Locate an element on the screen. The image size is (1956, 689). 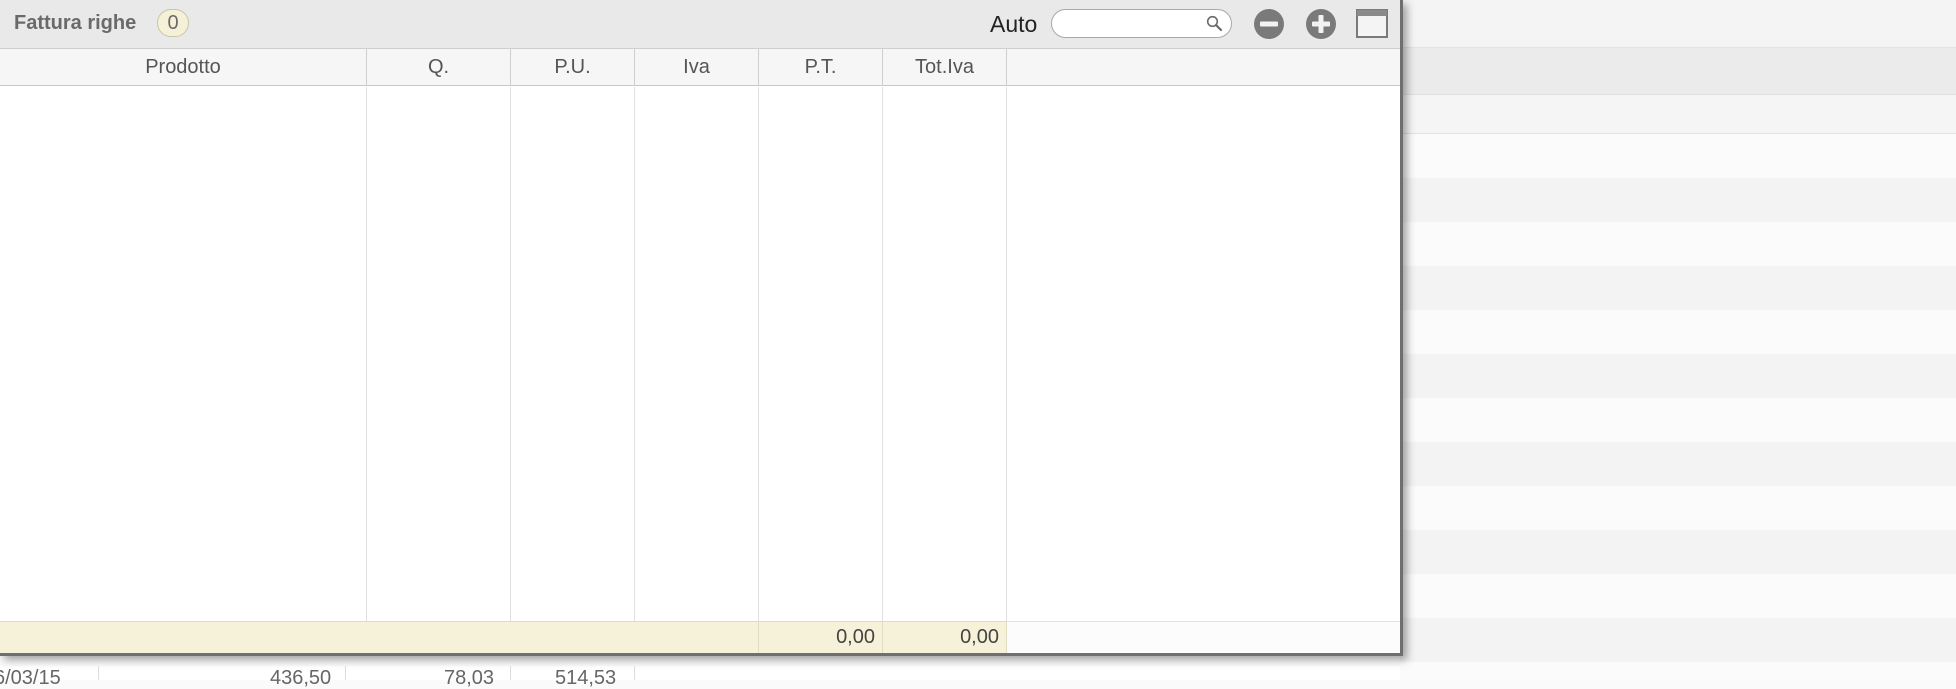
column-header-prezzo-totale: P.T. is located at coordinates (821, 67).